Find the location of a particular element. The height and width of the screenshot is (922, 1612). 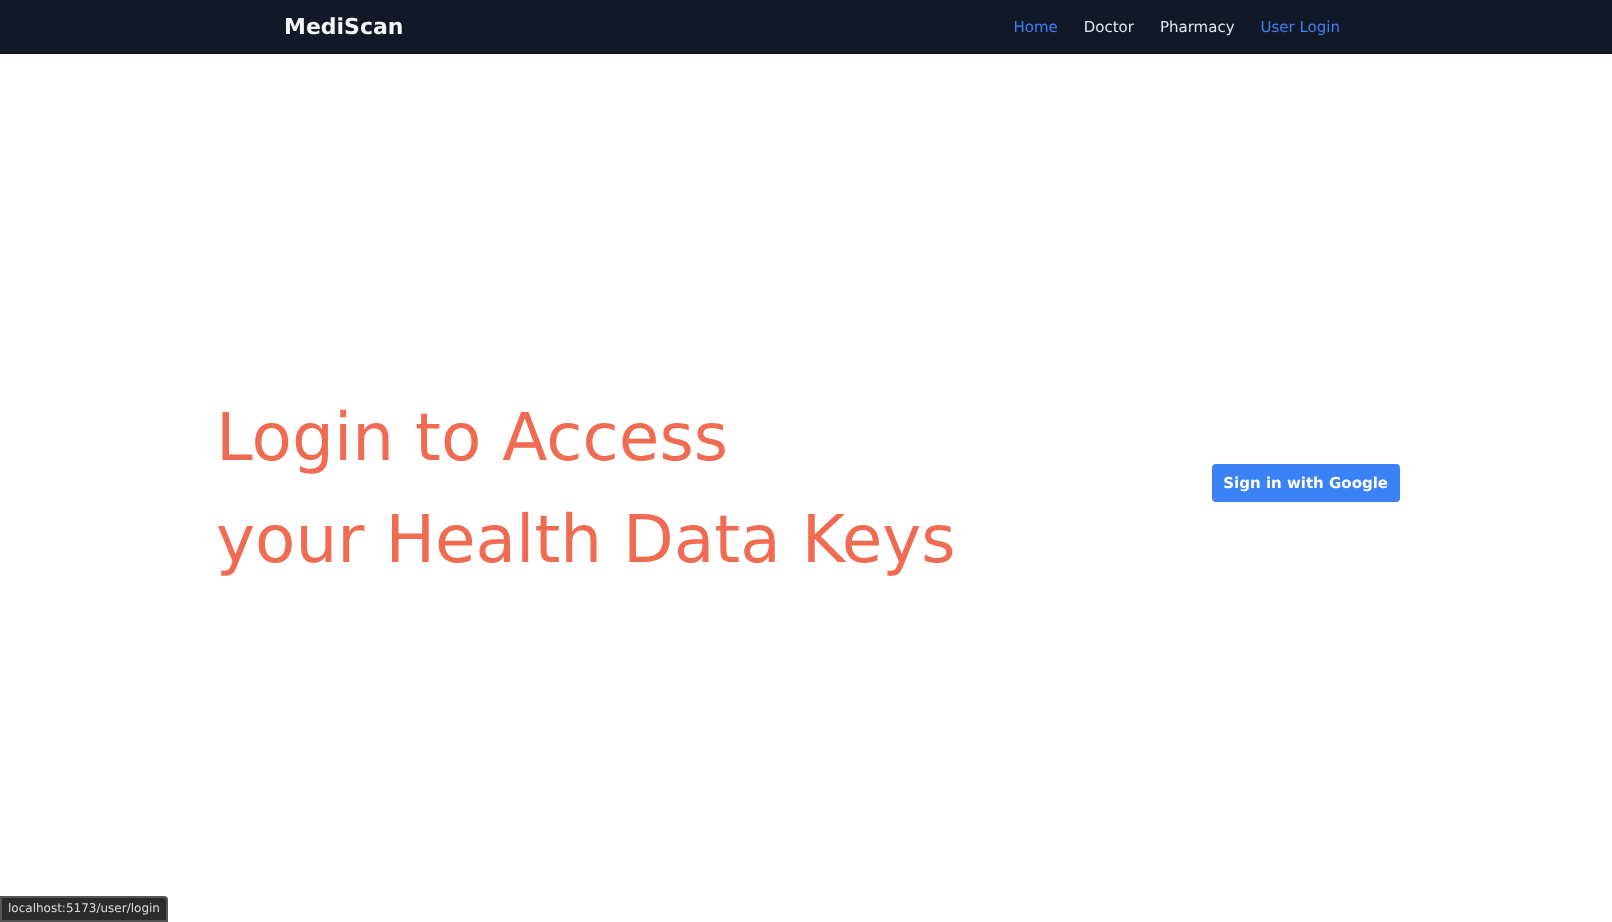

brand-logo: MediScan is located at coordinates (344, 27).